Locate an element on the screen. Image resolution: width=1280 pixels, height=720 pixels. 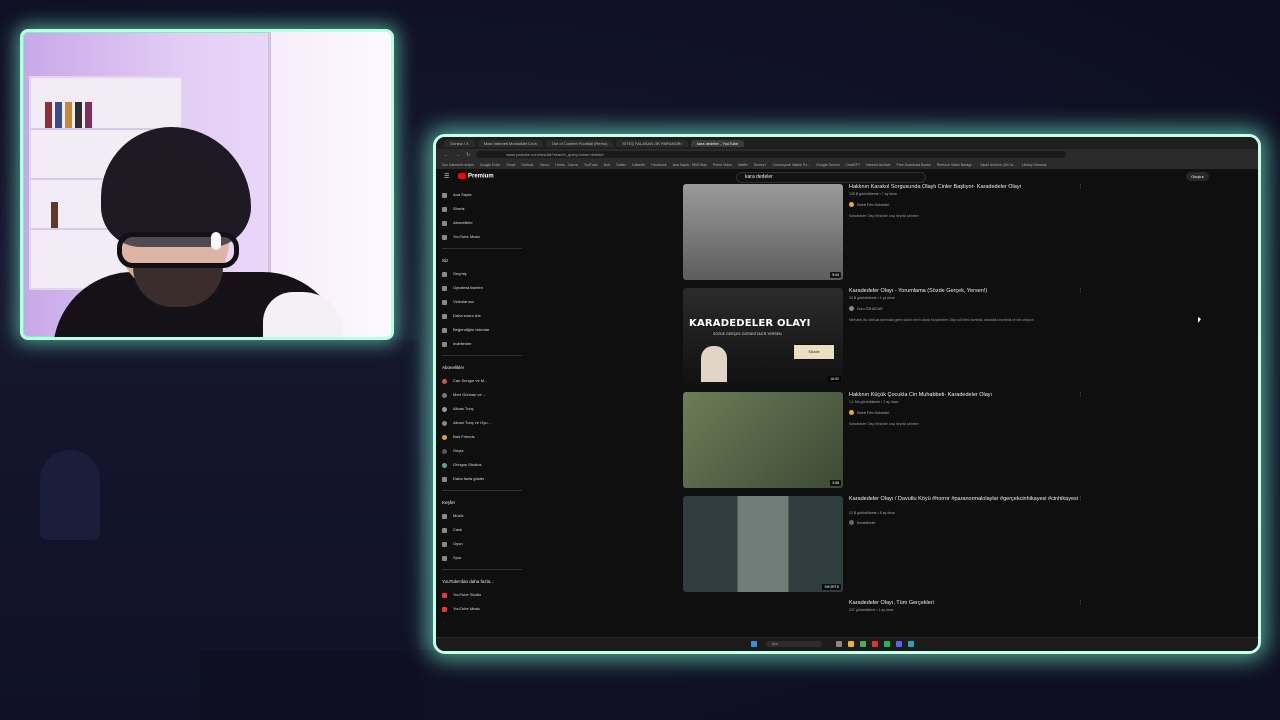
channel-link: Korantheart is located at coordinates (862, 522).